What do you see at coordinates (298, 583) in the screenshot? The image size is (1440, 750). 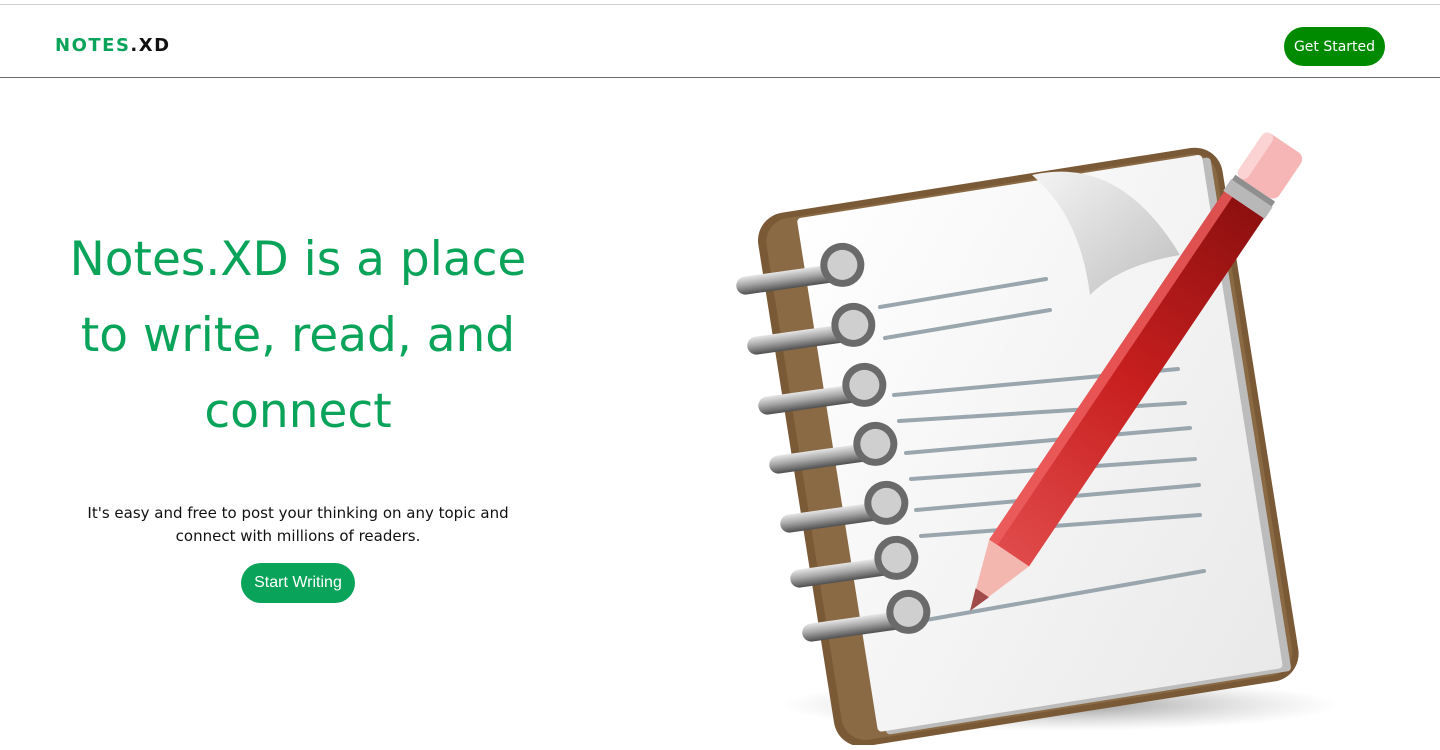 I see `start-writing-button: Start Writing` at bounding box center [298, 583].